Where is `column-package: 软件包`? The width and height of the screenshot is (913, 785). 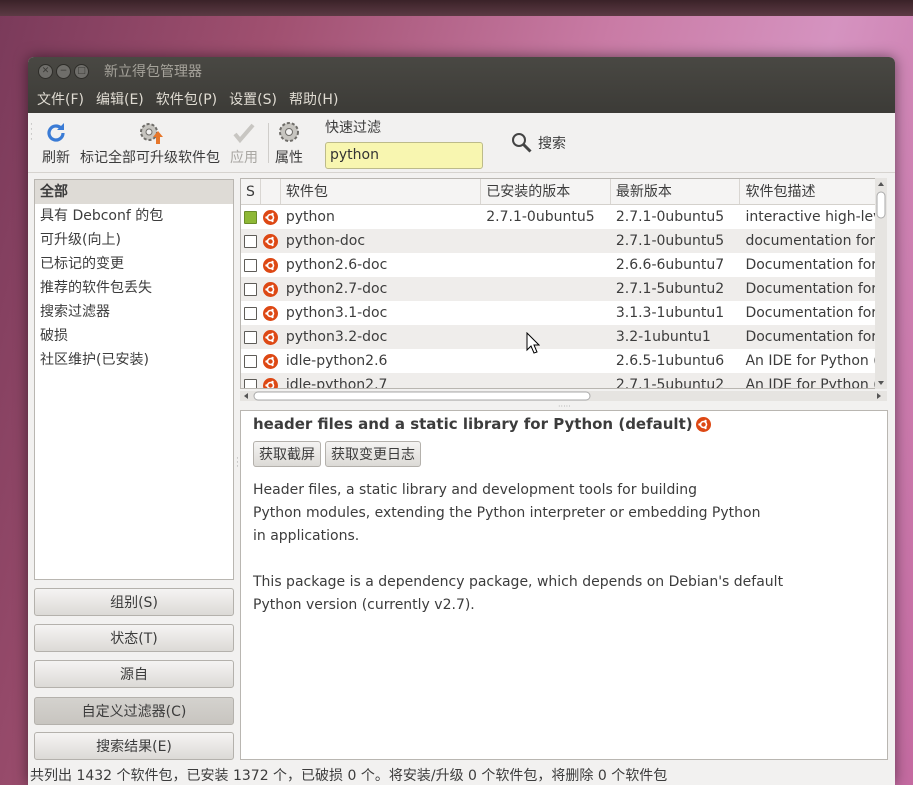
column-package: 软件包 is located at coordinates (381, 191).